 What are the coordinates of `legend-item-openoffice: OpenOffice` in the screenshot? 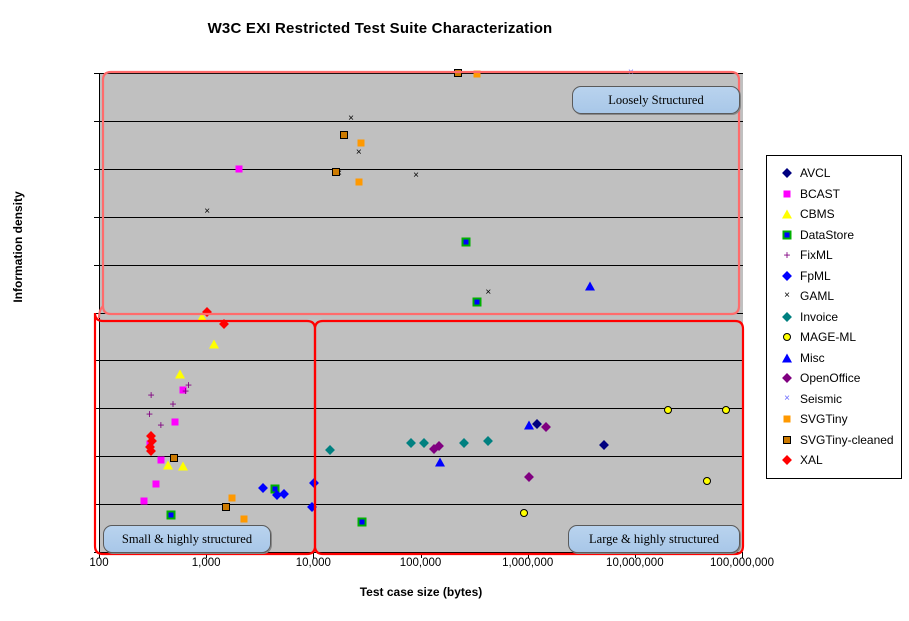 It's located at (834, 378).